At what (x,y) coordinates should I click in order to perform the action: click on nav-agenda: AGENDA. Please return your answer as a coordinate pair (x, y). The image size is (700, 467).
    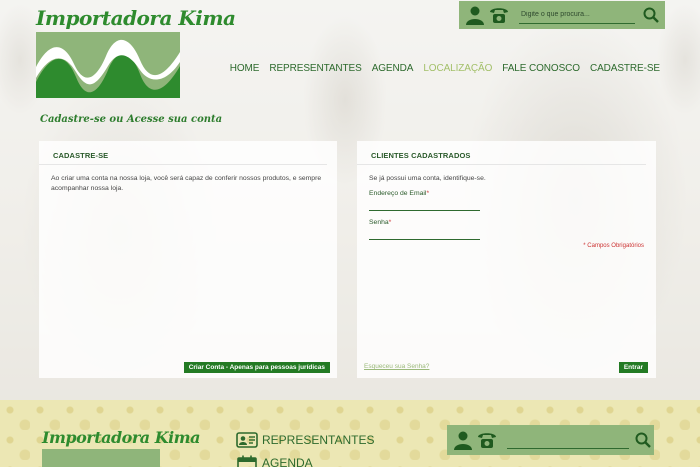
    Looking at the image, I should click on (393, 68).